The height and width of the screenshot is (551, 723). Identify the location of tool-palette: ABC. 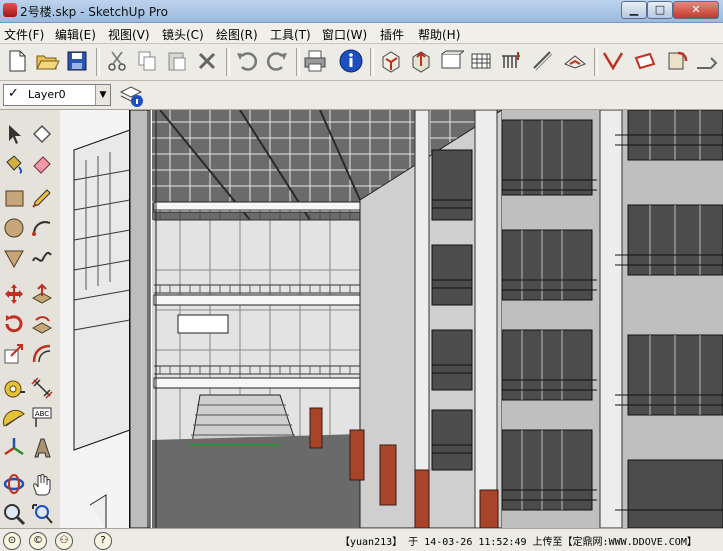
(30, 319).